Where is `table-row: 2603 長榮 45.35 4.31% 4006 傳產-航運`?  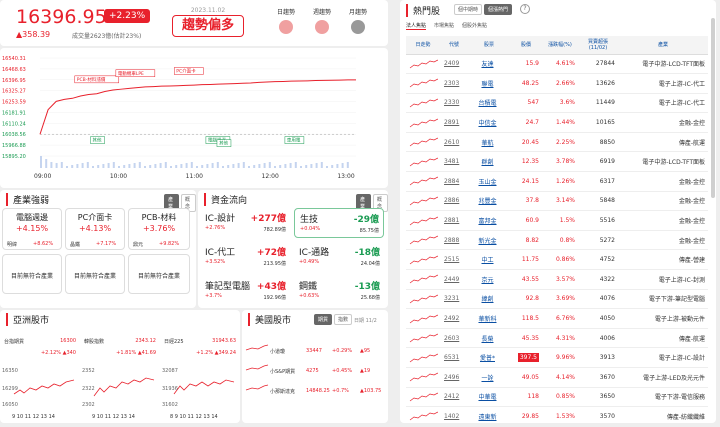 table-row: 2603 長榮 45.35 4.31% 4006 傳產-航運 is located at coordinates (557, 338).